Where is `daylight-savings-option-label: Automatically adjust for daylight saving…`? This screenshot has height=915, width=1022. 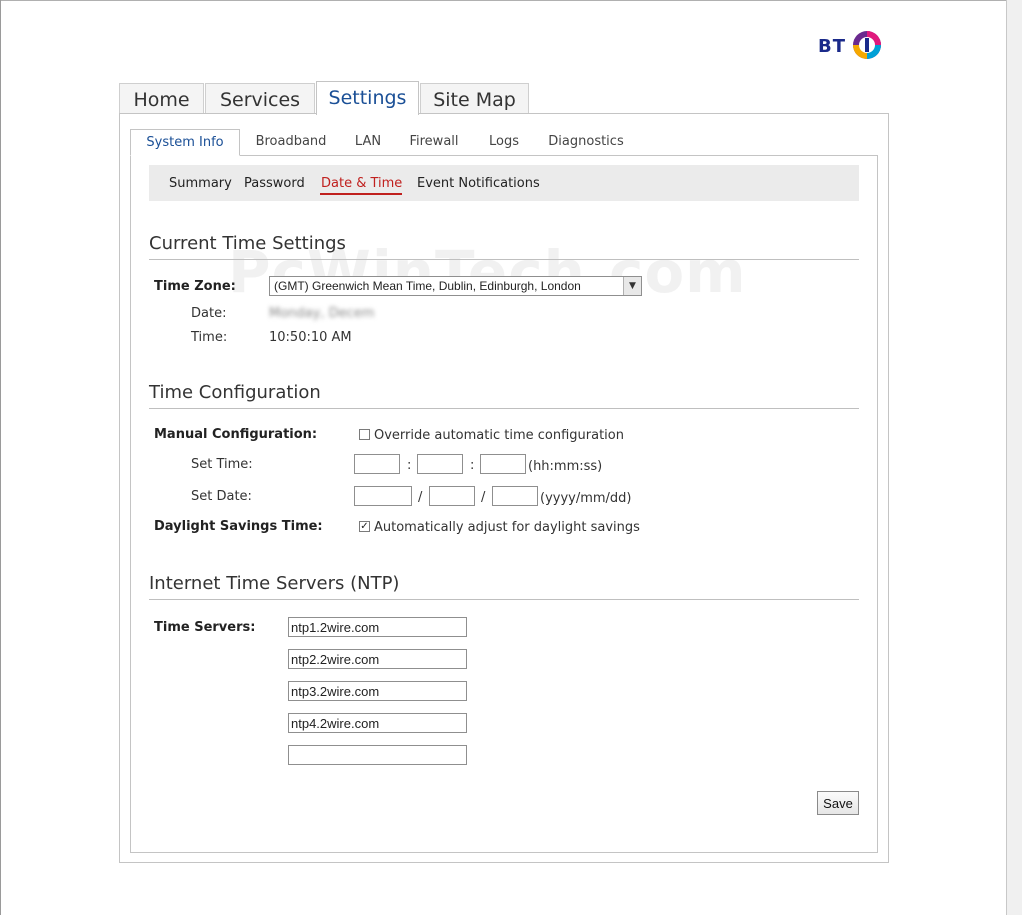 daylight-savings-option-label: Automatically adjust for daylight saving… is located at coordinates (507, 527).